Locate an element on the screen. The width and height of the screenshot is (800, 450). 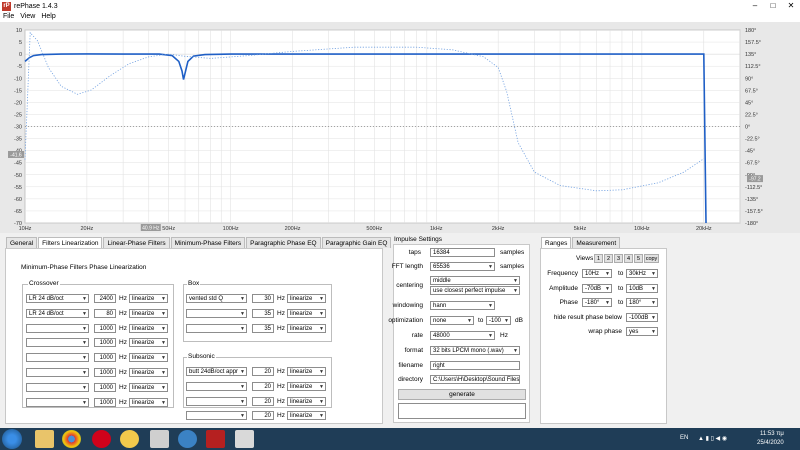
view-1-button: 1 is located at coordinates (598, 258).